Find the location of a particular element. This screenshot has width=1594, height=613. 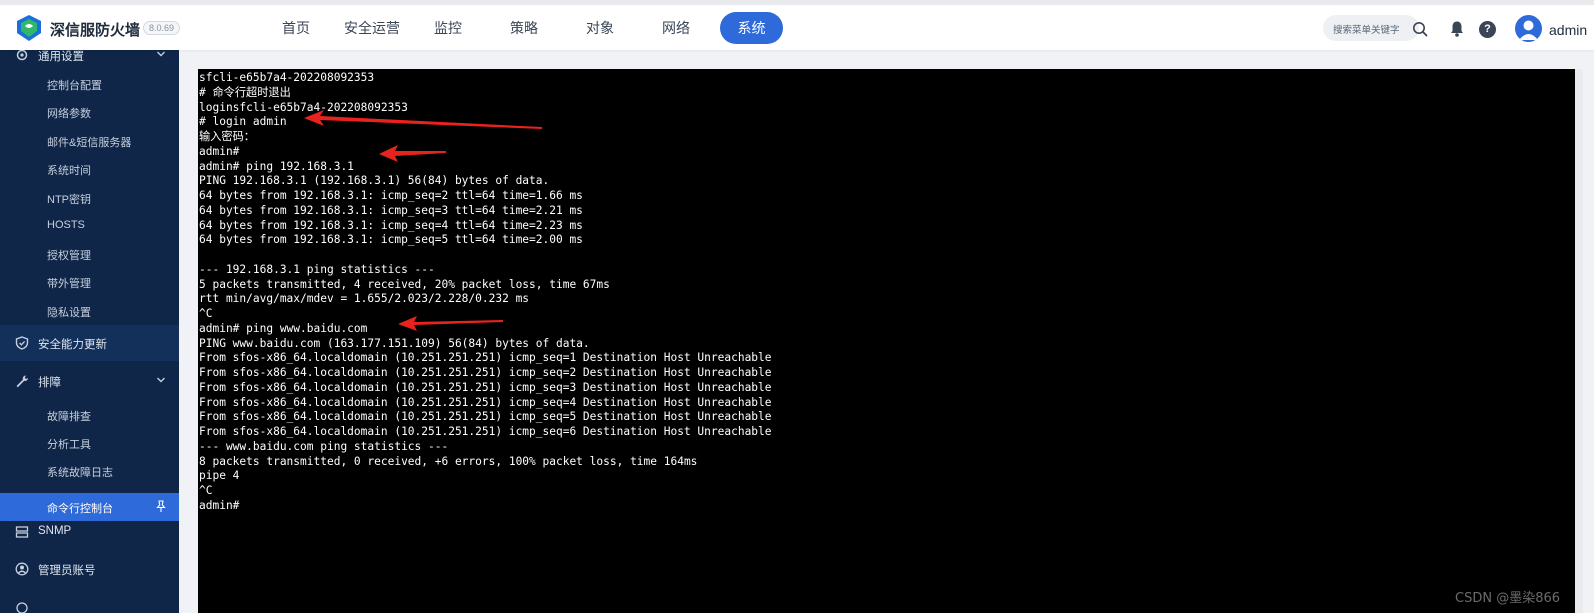

nav-policy: 策略 is located at coordinates (524, 28).